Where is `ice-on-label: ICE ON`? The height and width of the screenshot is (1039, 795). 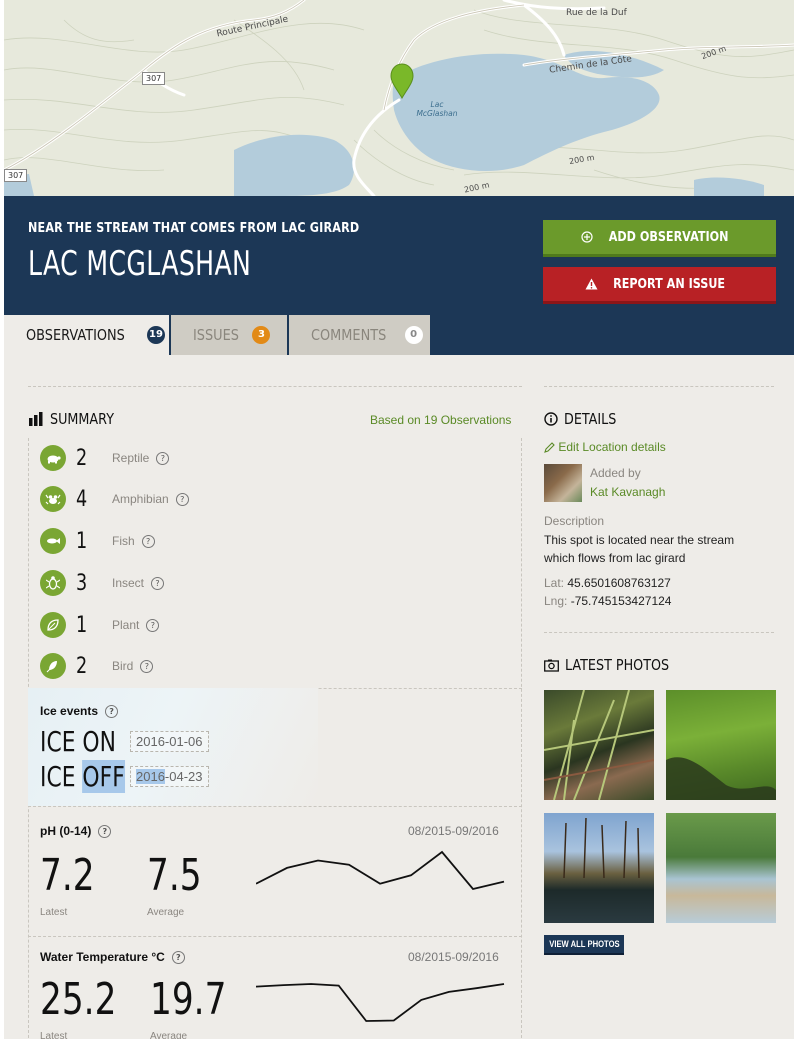 ice-on-label: ICE ON is located at coordinates (78, 741).